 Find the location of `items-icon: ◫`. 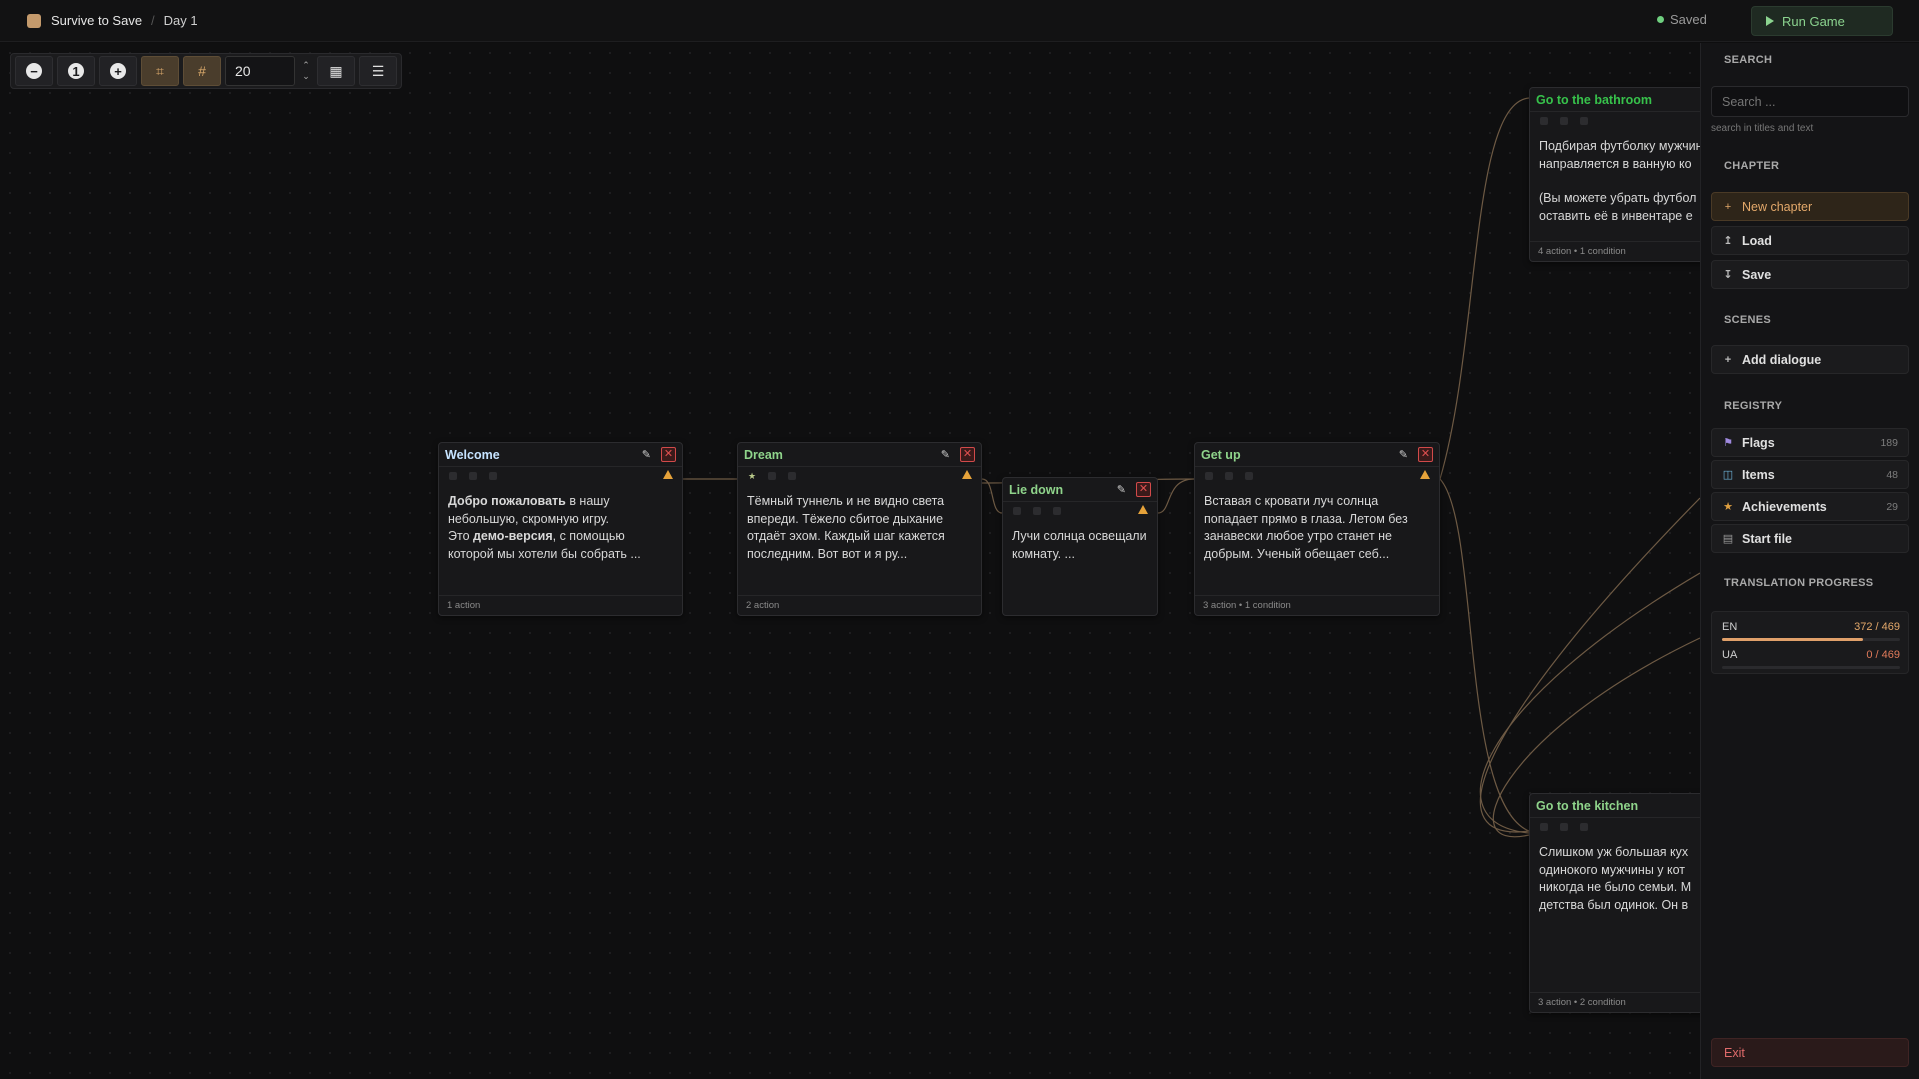

items-icon: ◫ is located at coordinates (1728, 475).